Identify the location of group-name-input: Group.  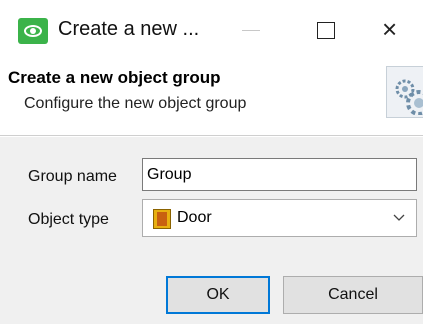
(279, 174).